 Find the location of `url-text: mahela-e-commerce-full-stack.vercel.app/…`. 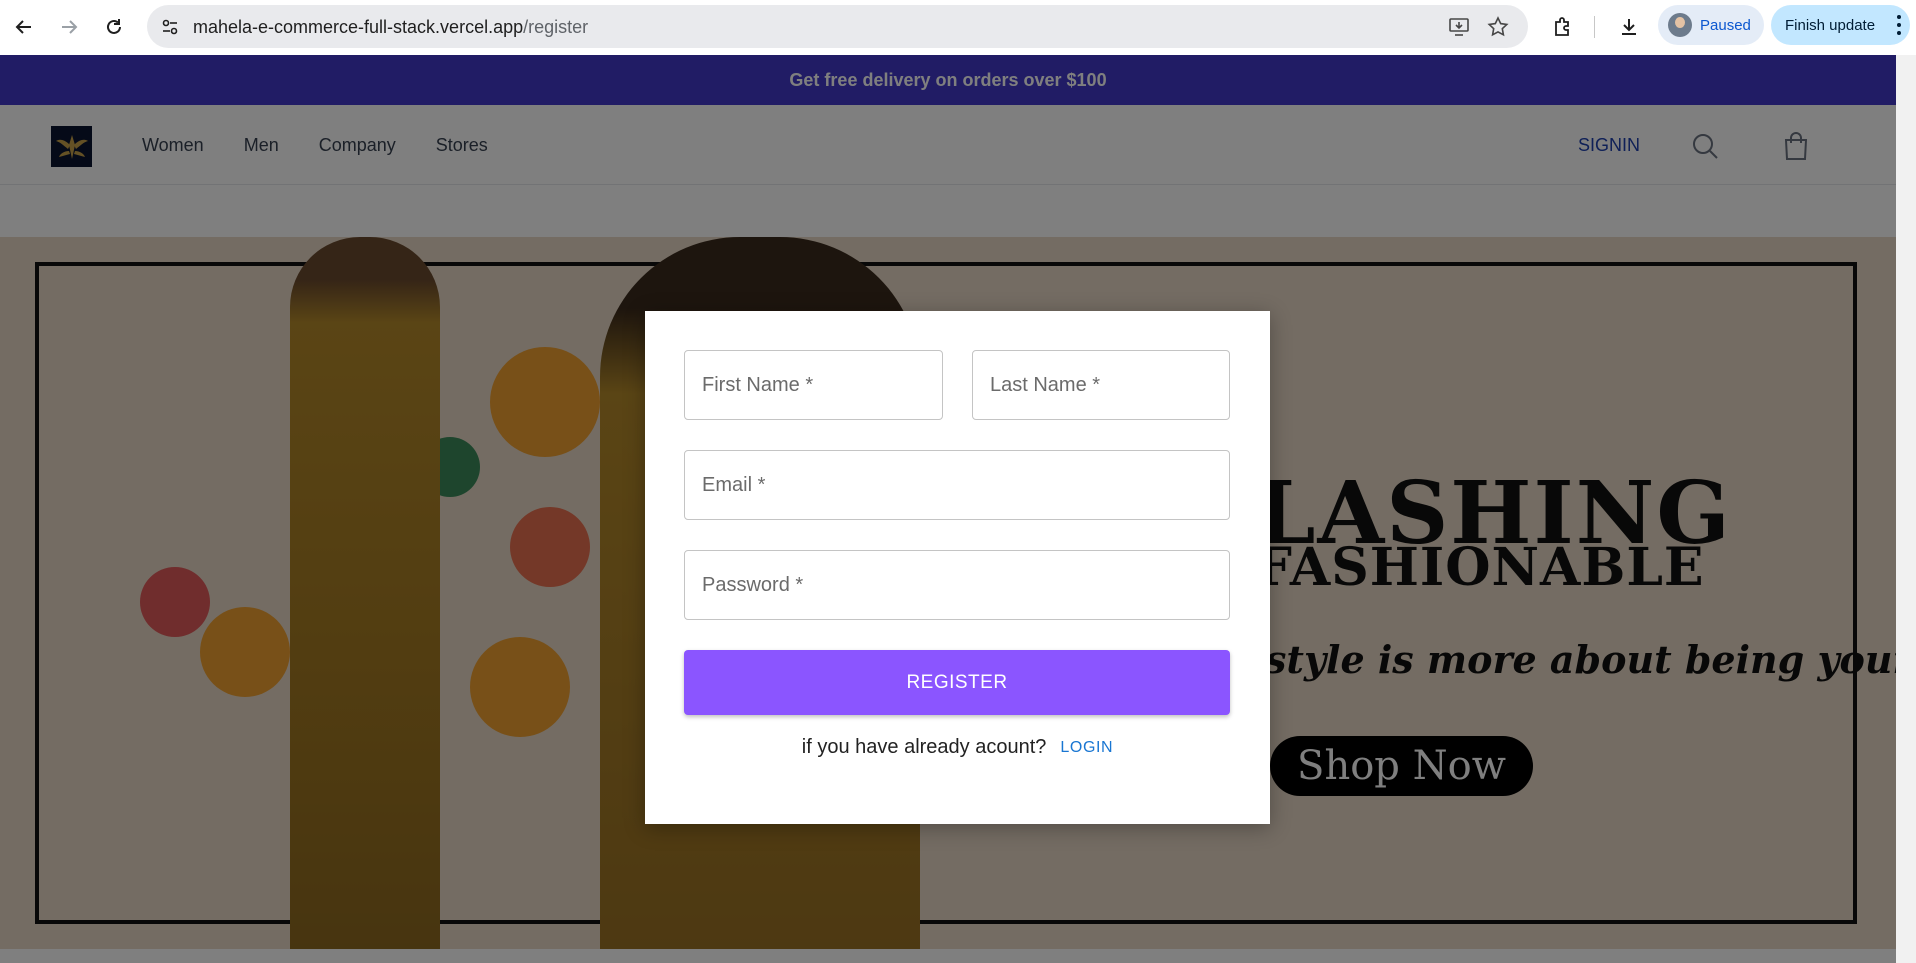

url-text: mahela-e-commerce-full-stack.vercel.app/… is located at coordinates (390, 27).